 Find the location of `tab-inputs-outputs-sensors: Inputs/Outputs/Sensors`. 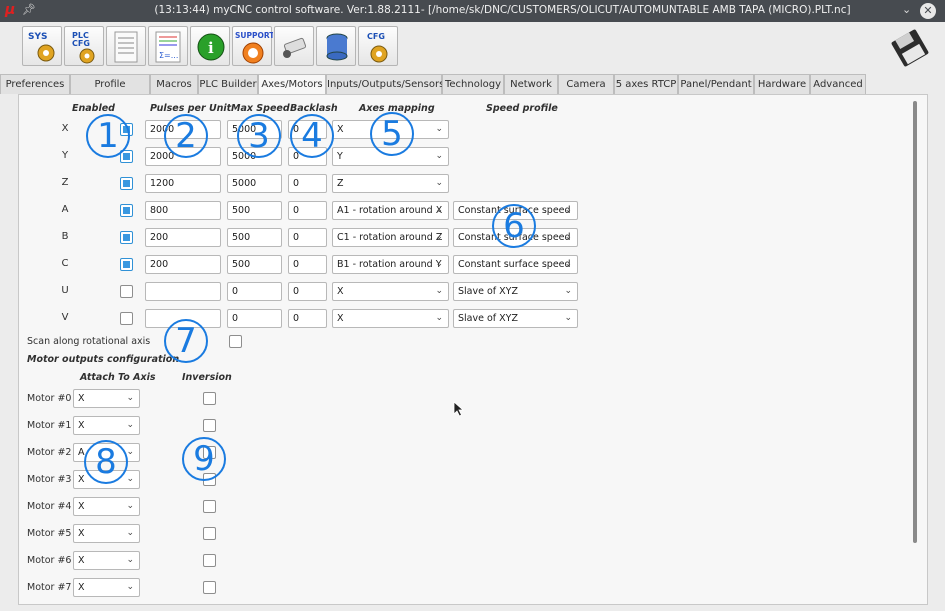

tab-inputs-outputs-sensors: Inputs/Outputs/Sensors is located at coordinates (385, 84).